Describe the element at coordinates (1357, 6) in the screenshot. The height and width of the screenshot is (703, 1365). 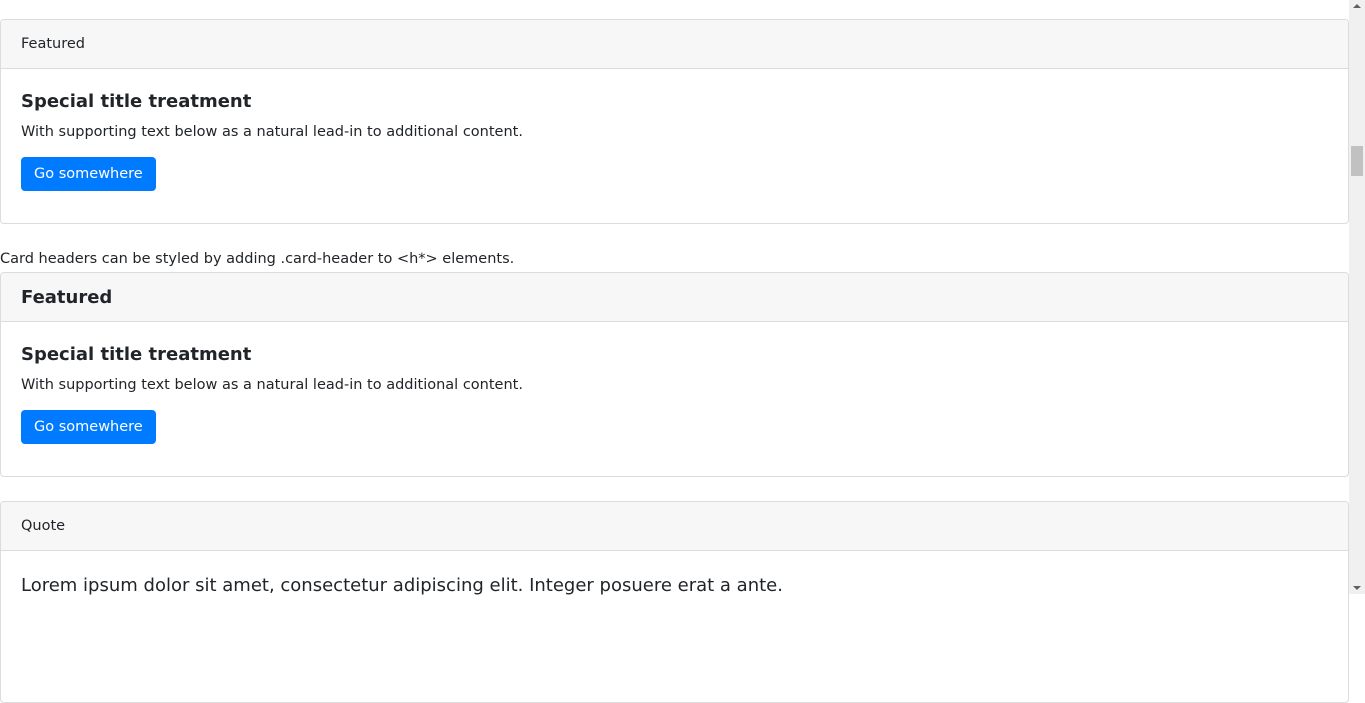
I see `scroll-up-arrow-icon` at that location.